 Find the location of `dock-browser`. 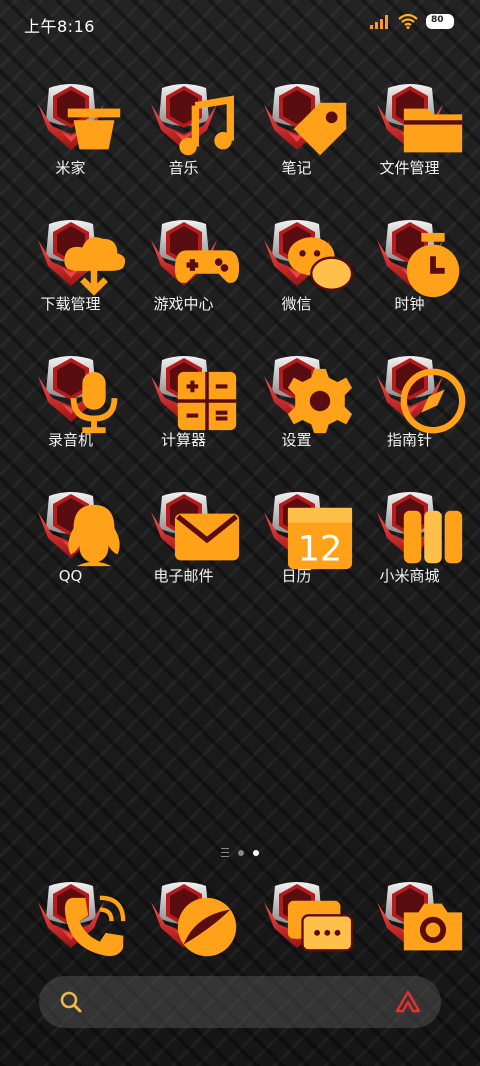

dock-browser is located at coordinates (183, 918).